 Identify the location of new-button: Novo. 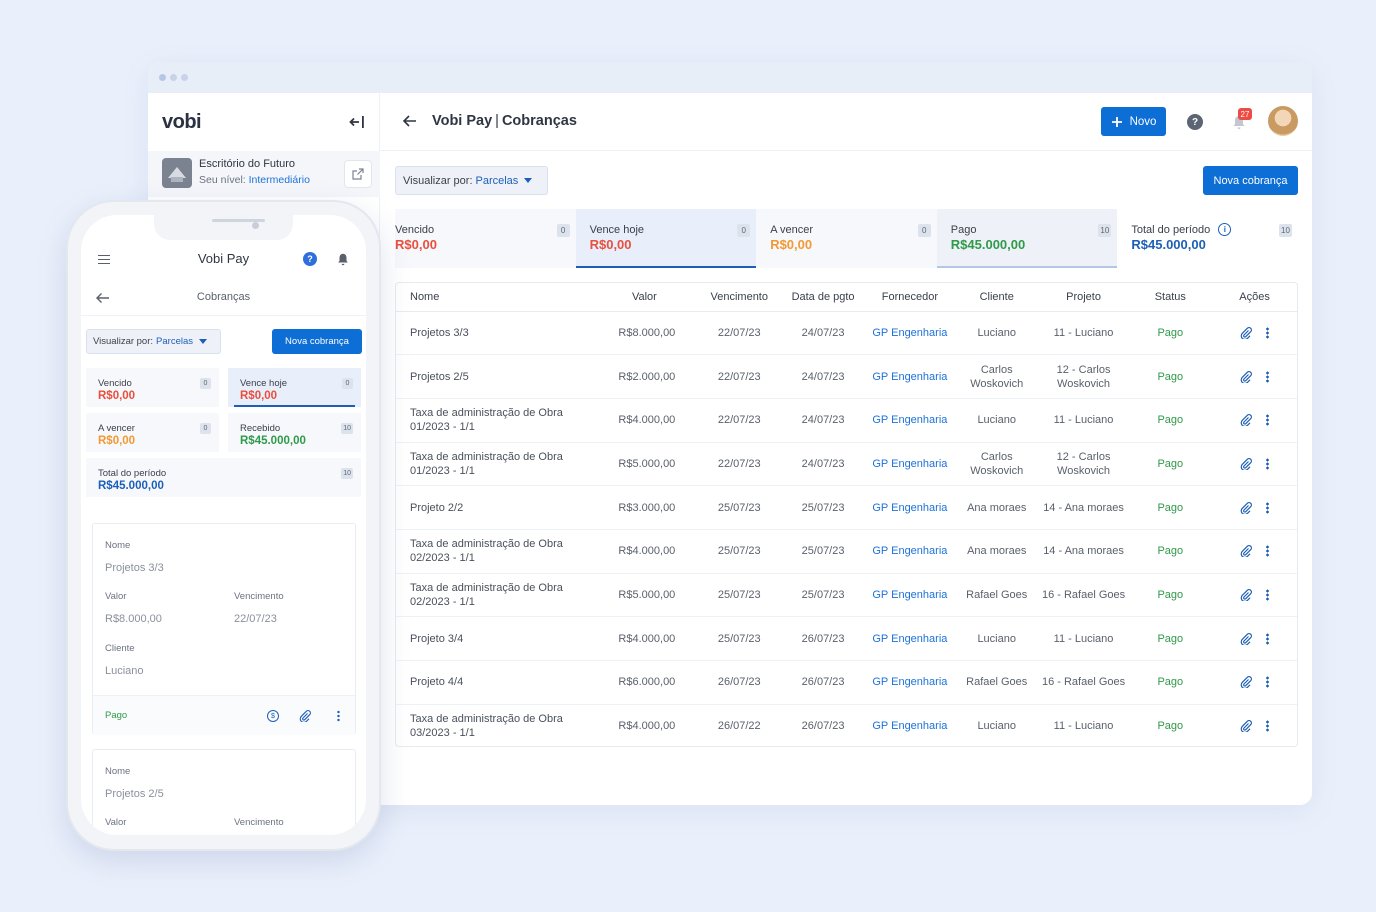
(1133, 121).